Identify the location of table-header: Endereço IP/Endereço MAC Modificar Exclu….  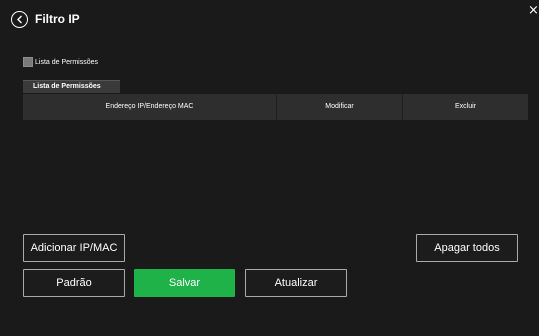
(275, 107).